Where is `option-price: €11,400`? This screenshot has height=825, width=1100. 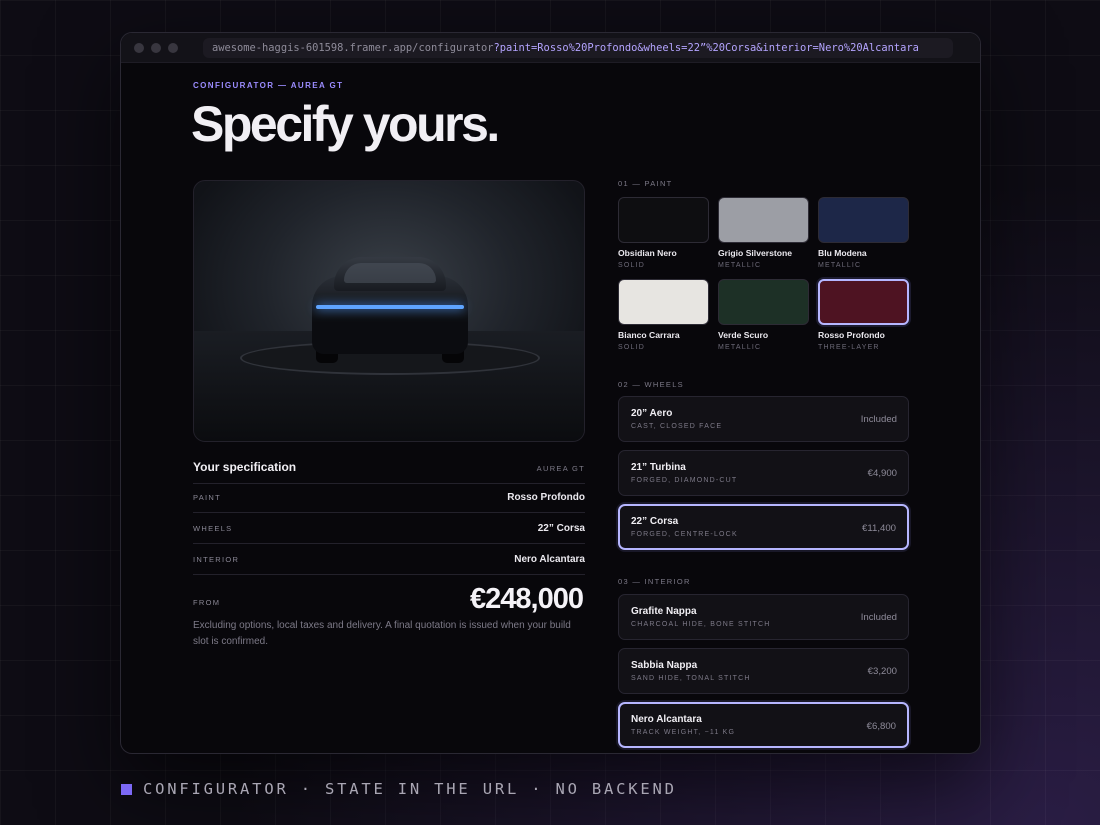 option-price: €11,400 is located at coordinates (879, 528).